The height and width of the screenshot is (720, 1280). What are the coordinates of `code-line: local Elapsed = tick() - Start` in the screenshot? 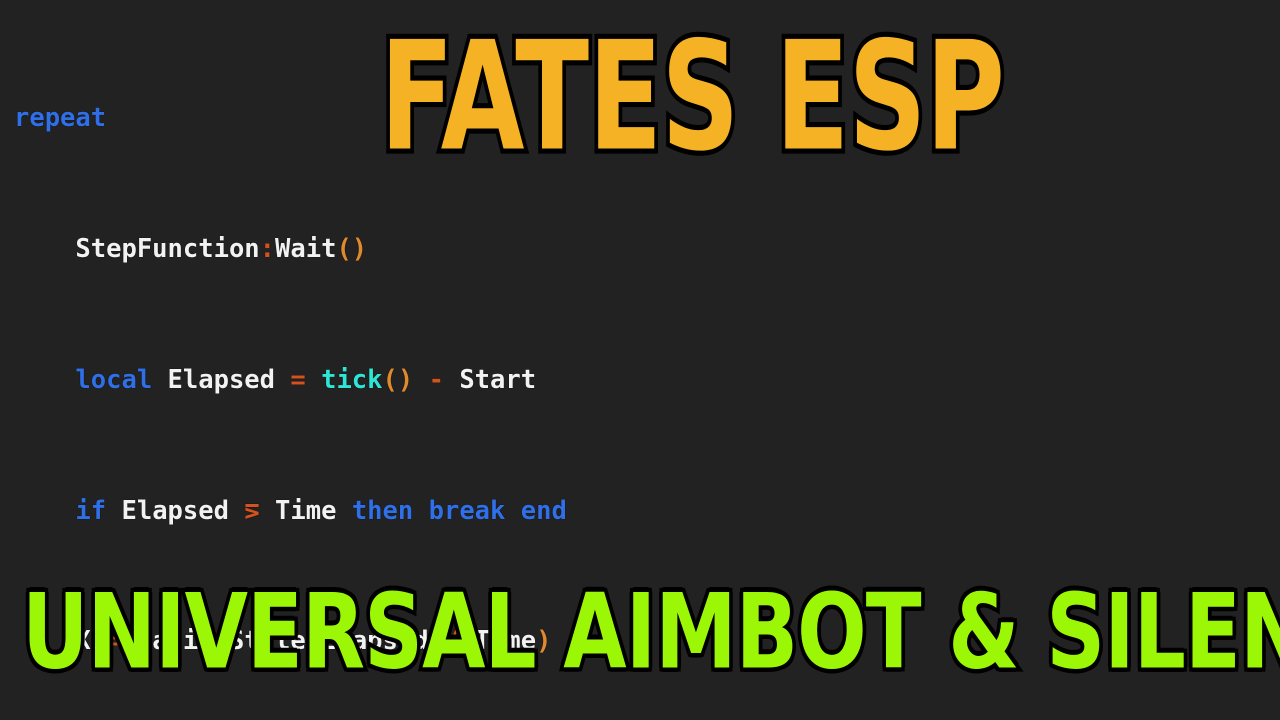 It's located at (306, 379).